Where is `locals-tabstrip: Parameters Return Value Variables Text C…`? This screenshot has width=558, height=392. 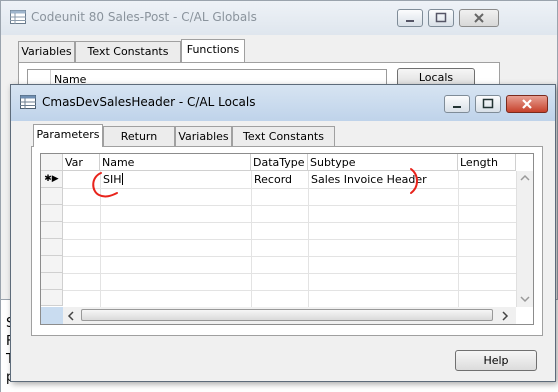 locals-tabstrip: Parameters Return Value Variables Text C… is located at coordinates (193, 143).